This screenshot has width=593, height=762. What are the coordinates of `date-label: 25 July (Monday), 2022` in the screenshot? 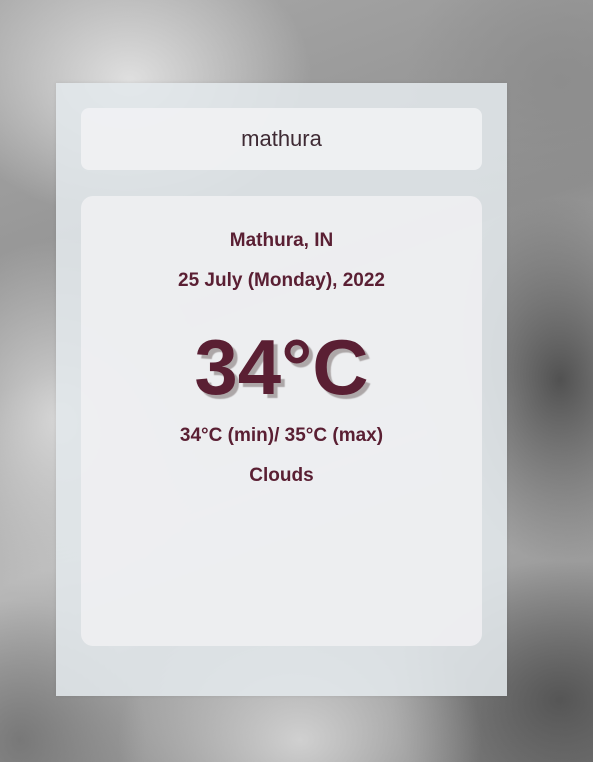 It's located at (281, 280).